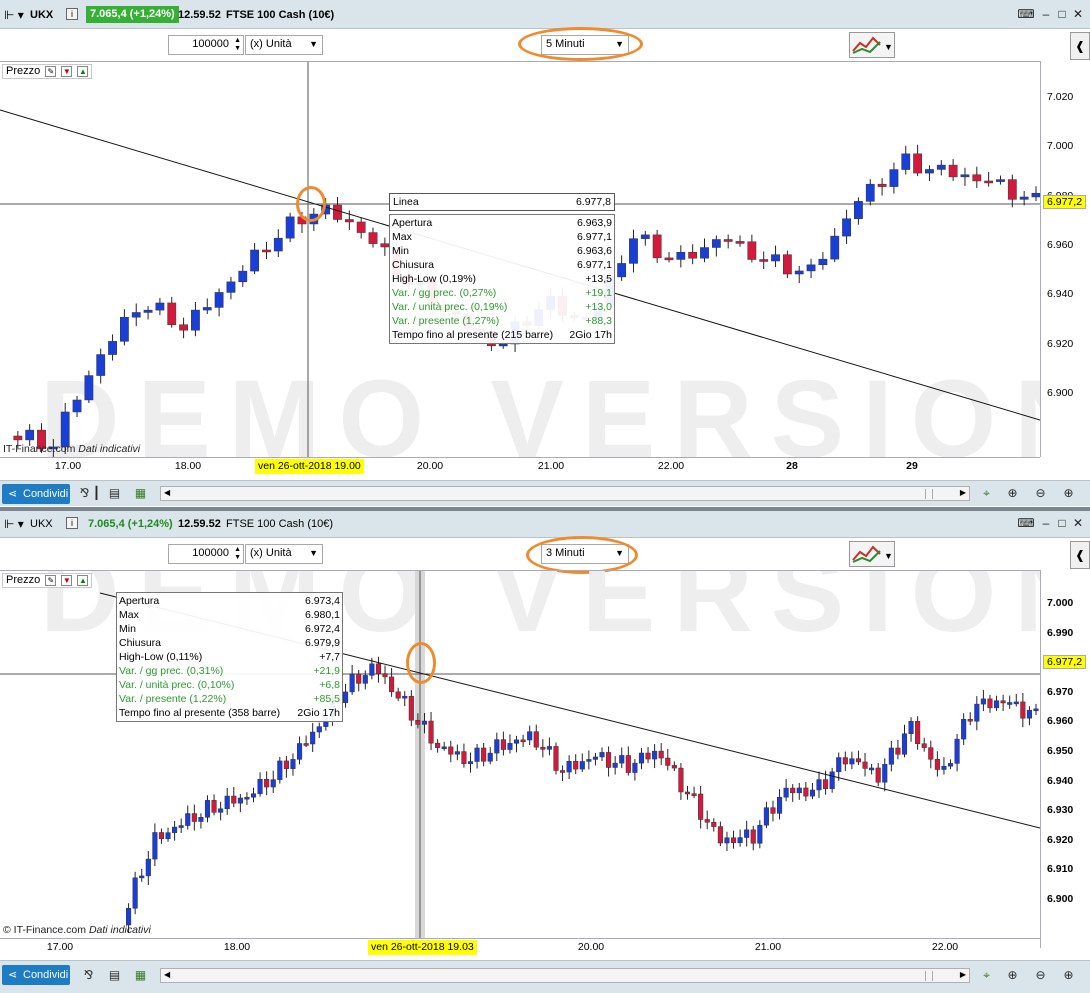 The image size is (1090, 993). What do you see at coordinates (13, 975) in the screenshot?
I see `share-icon: ⋖` at bounding box center [13, 975].